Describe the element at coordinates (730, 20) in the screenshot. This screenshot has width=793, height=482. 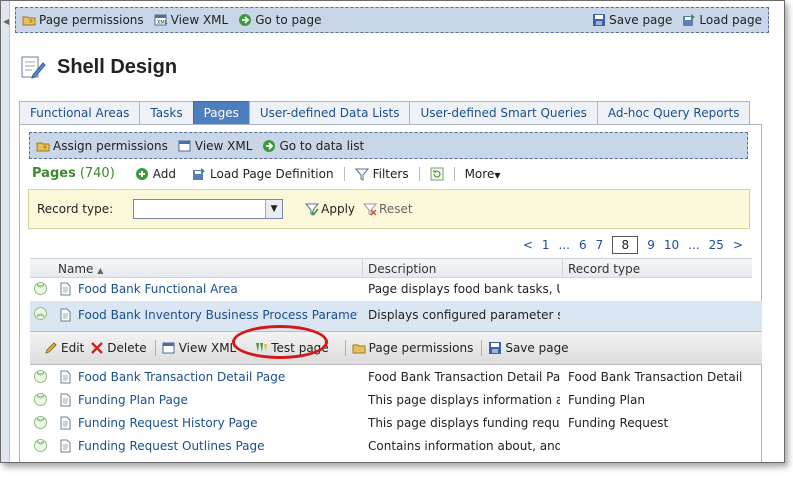
I see `load-page-label: Load page` at that location.